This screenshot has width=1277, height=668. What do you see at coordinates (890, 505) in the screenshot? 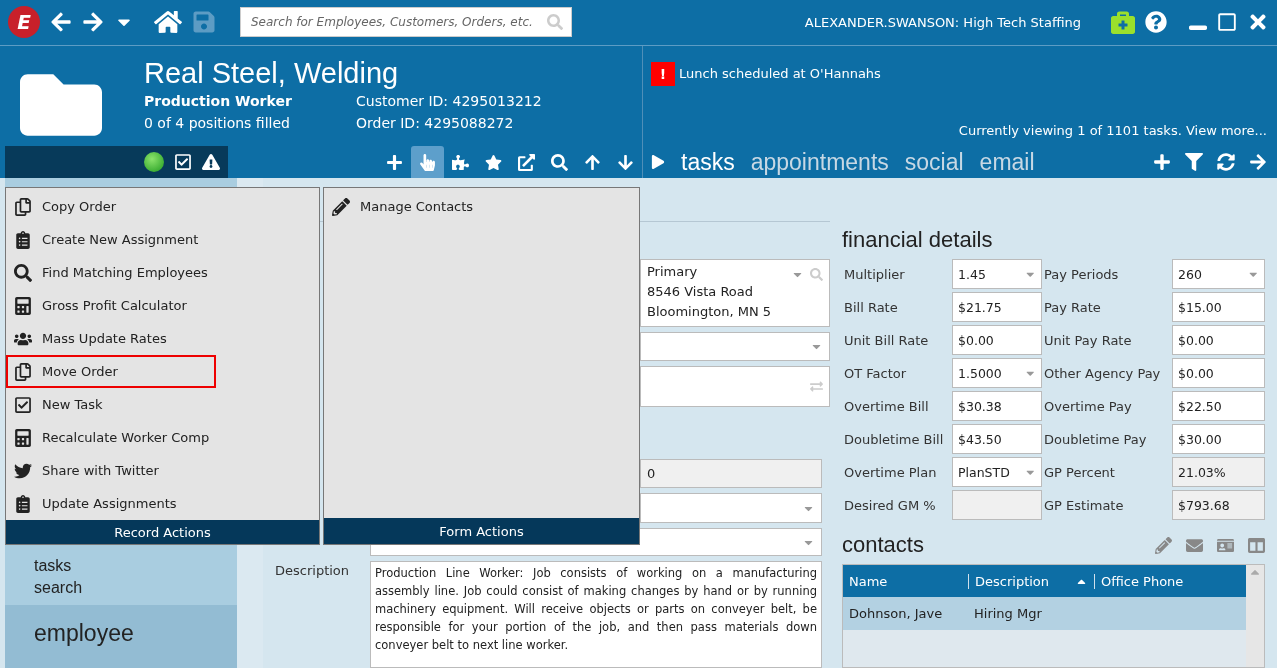
I see `field-label: Desired GM %` at bounding box center [890, 505].